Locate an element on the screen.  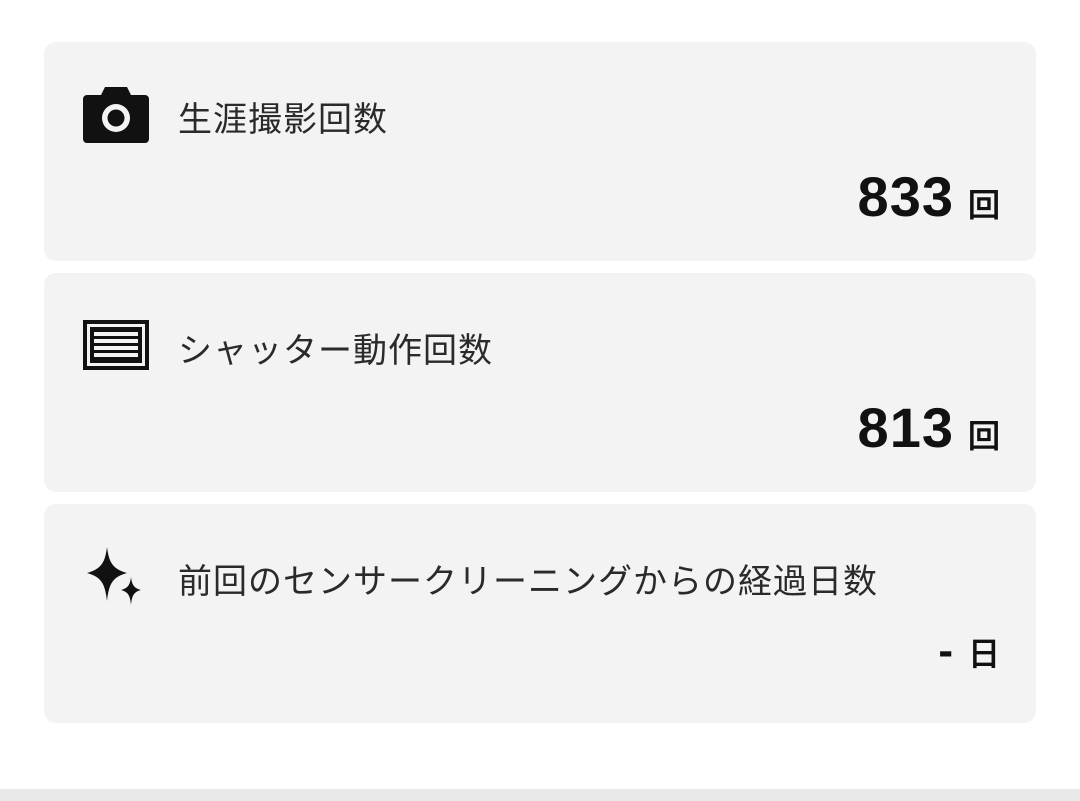
days-since-cleaning-value: - 日 is located at coordinates (969, 651).